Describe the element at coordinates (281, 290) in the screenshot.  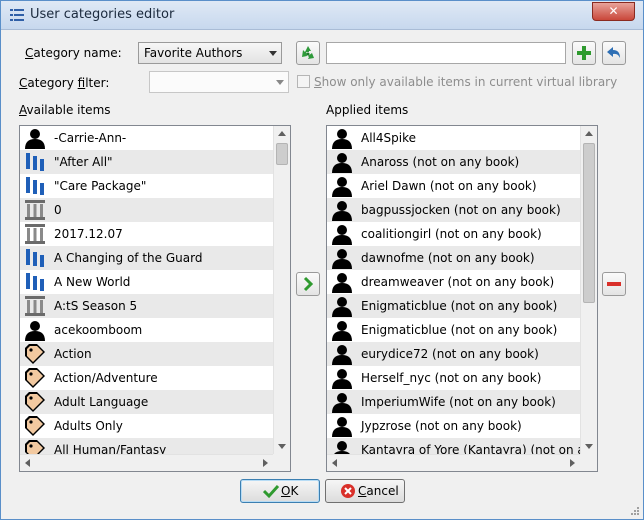
I see `available-vertical-scrollbar` at that location.